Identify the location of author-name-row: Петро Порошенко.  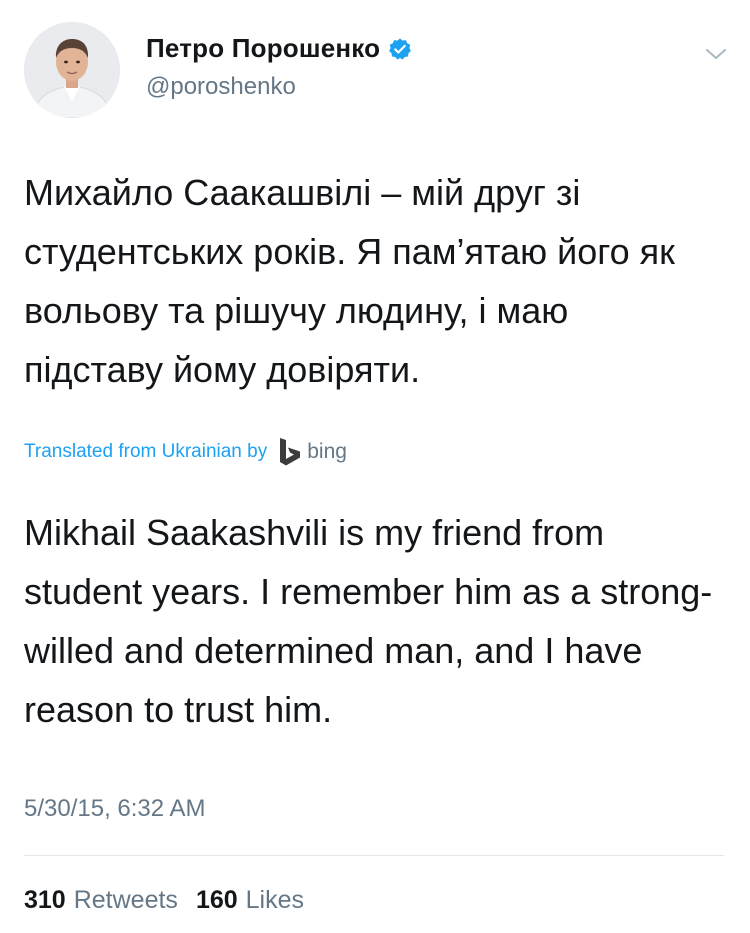
(279, 48).